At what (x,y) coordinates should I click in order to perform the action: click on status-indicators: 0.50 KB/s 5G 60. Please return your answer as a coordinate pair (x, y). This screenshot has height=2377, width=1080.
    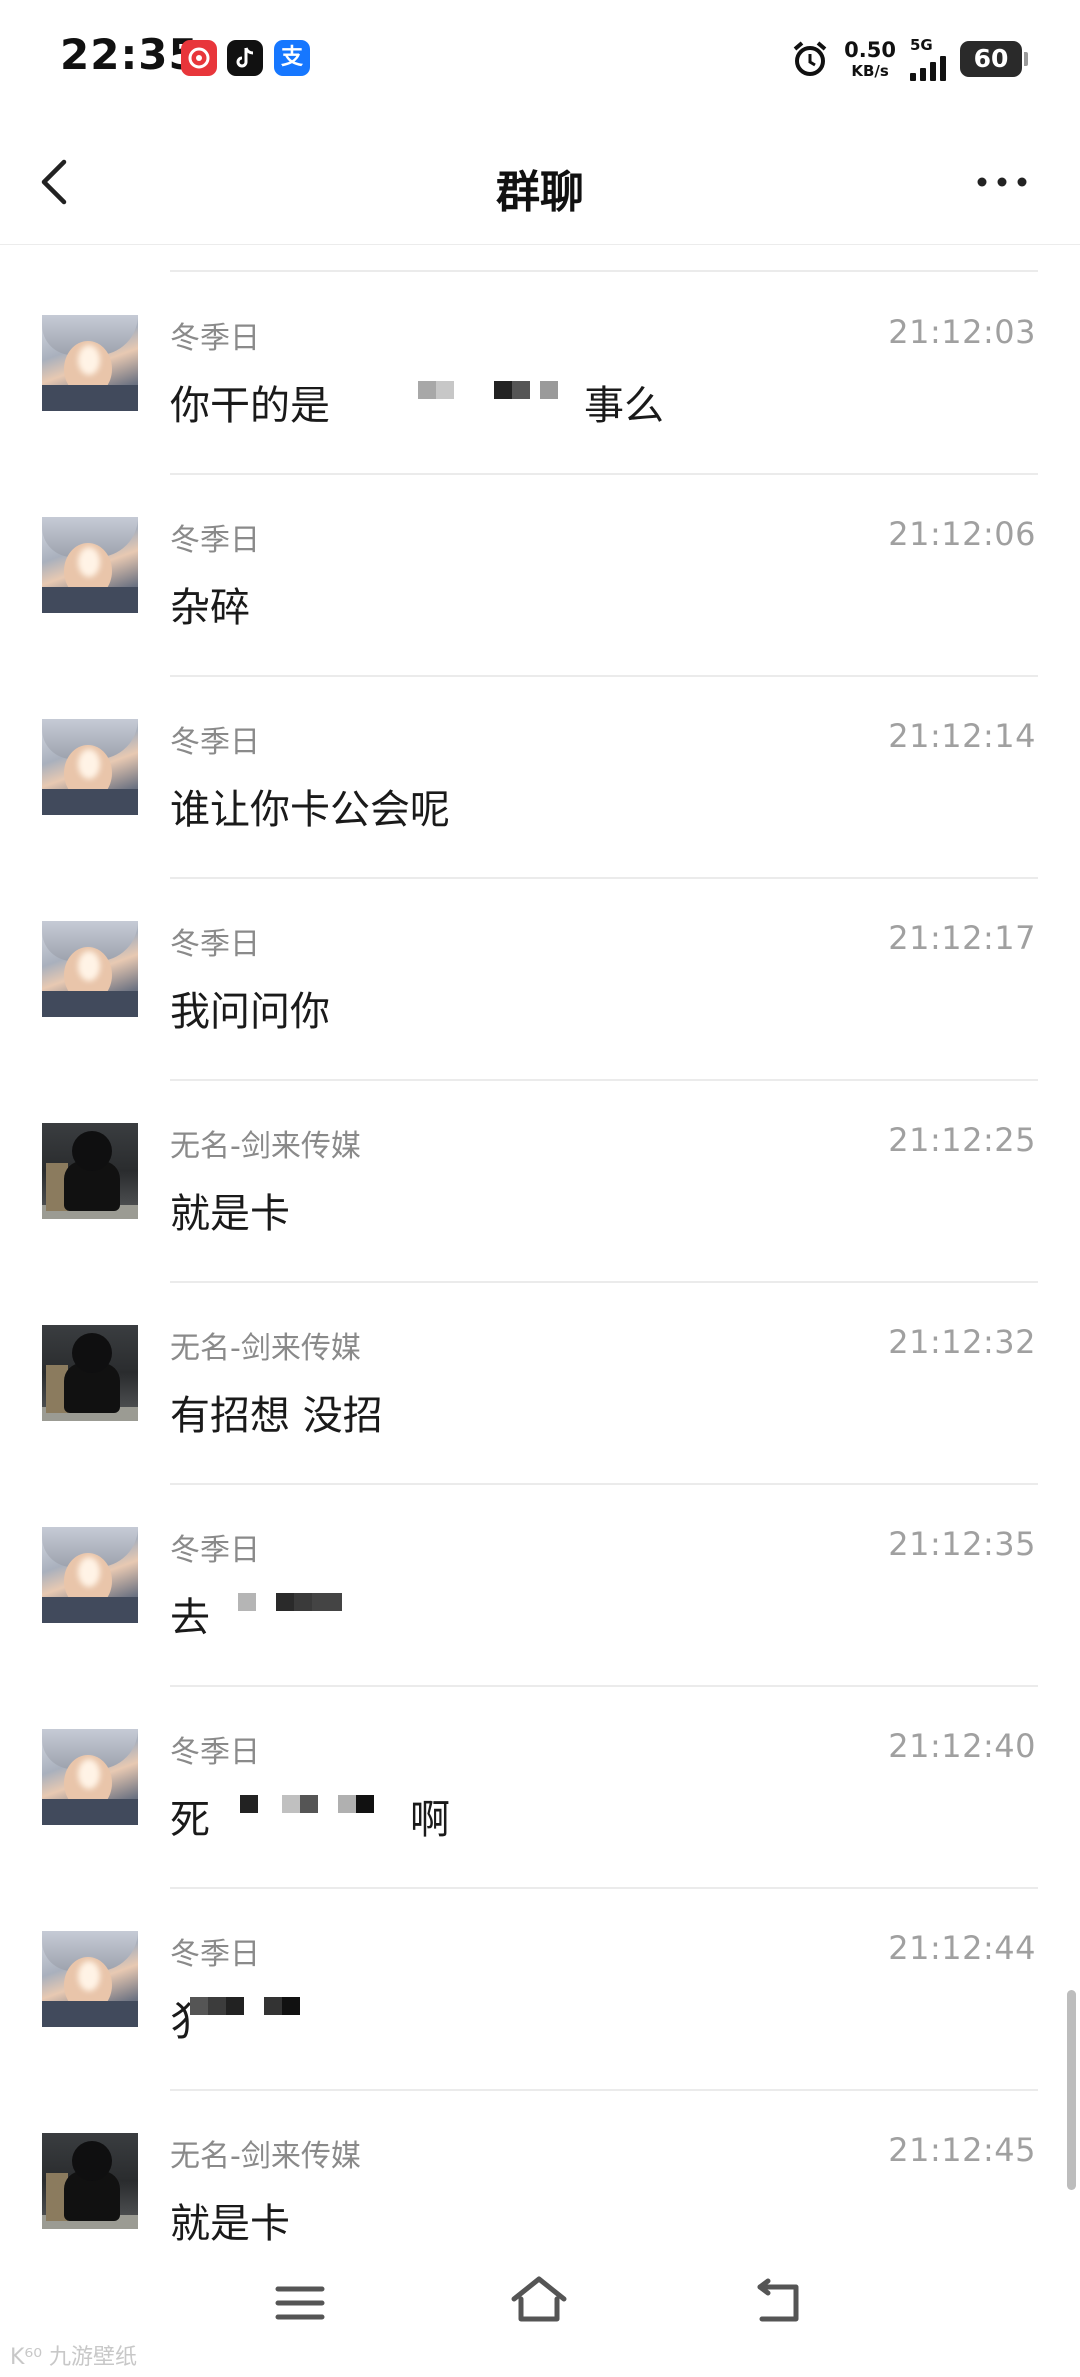
    Looking at the image, I should click on (909, 59).